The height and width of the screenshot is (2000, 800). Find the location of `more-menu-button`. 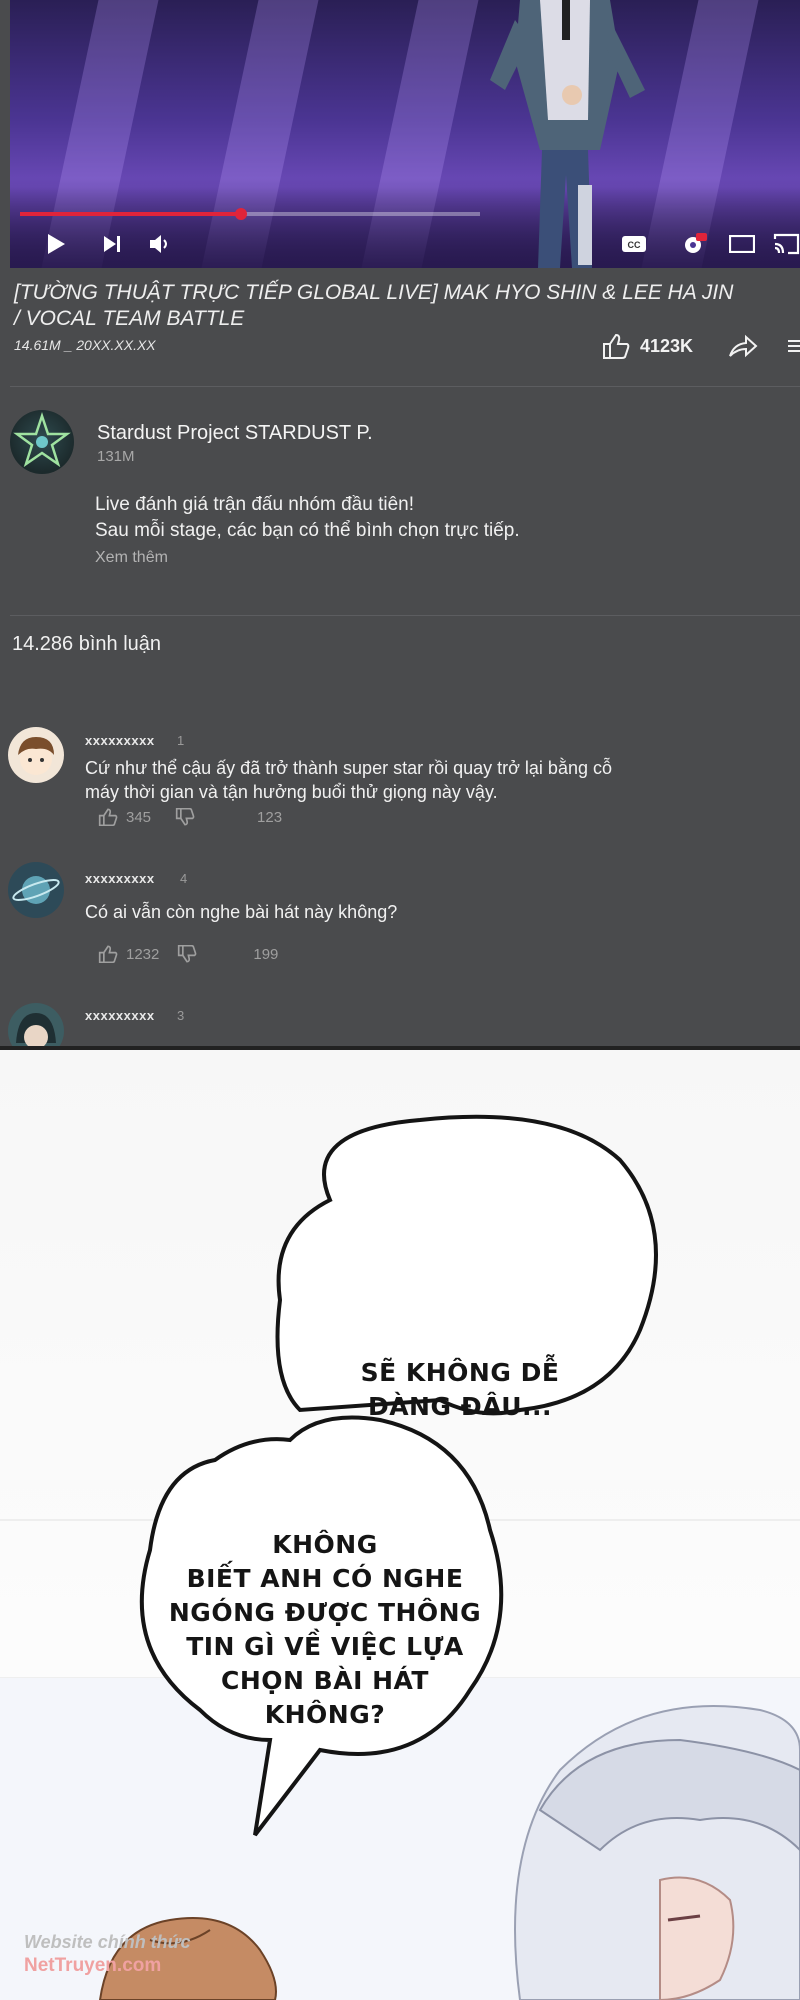

more-menu-button is located at coordinates (794, 346).